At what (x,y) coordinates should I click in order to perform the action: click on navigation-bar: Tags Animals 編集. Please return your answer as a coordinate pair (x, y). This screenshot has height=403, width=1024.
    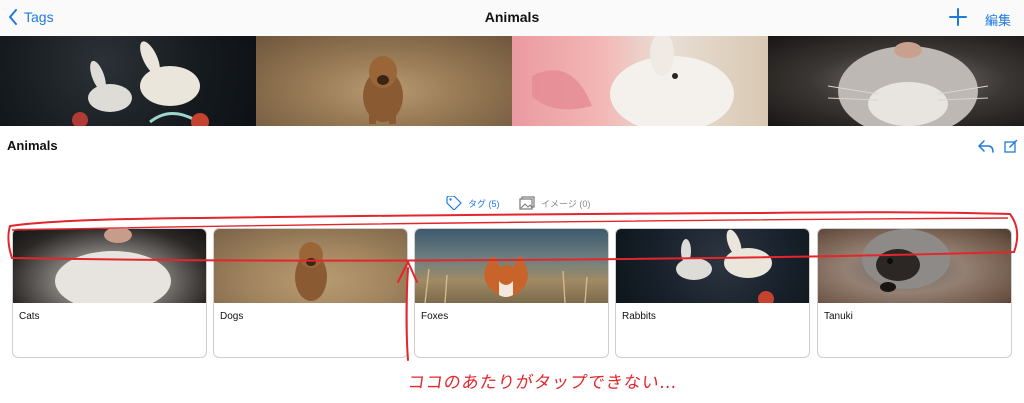
    Looking at the image, I should click on (512, 18).